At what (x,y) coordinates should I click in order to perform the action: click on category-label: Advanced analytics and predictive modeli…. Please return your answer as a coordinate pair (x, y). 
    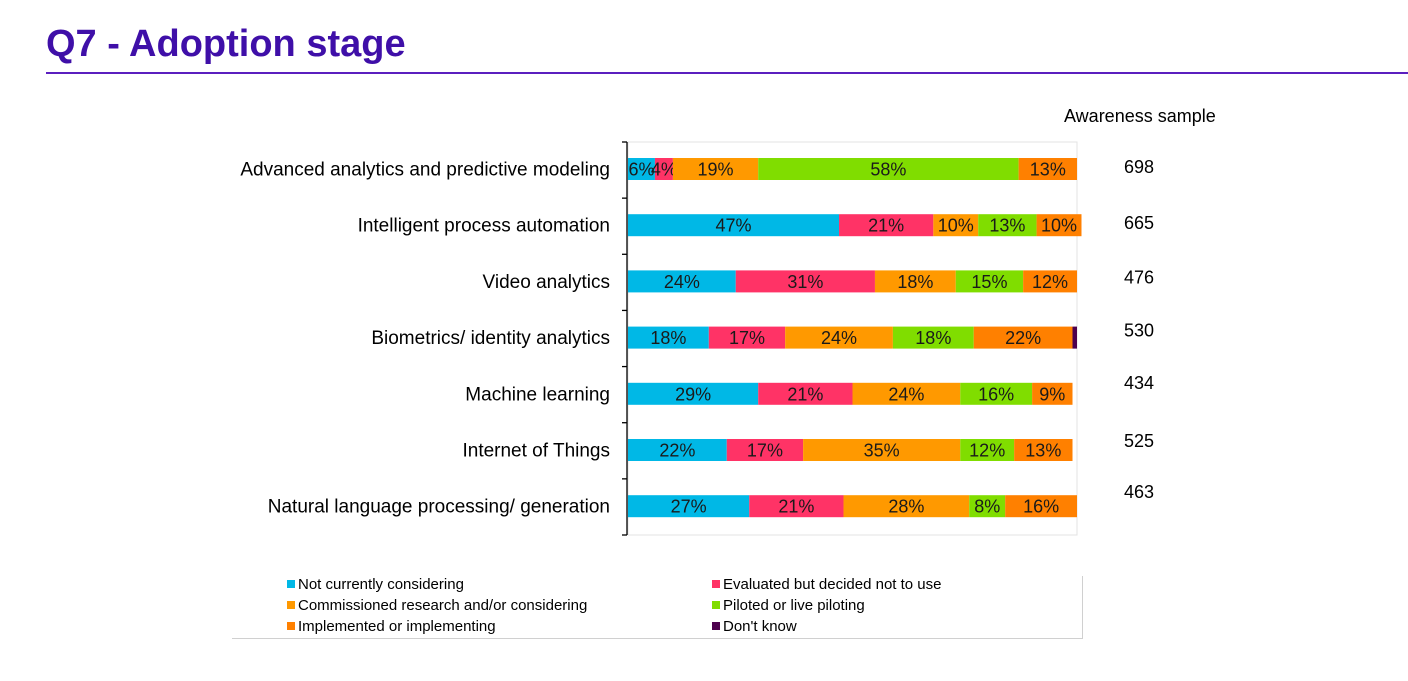
    Looking at the image, I should click on (425, 170).